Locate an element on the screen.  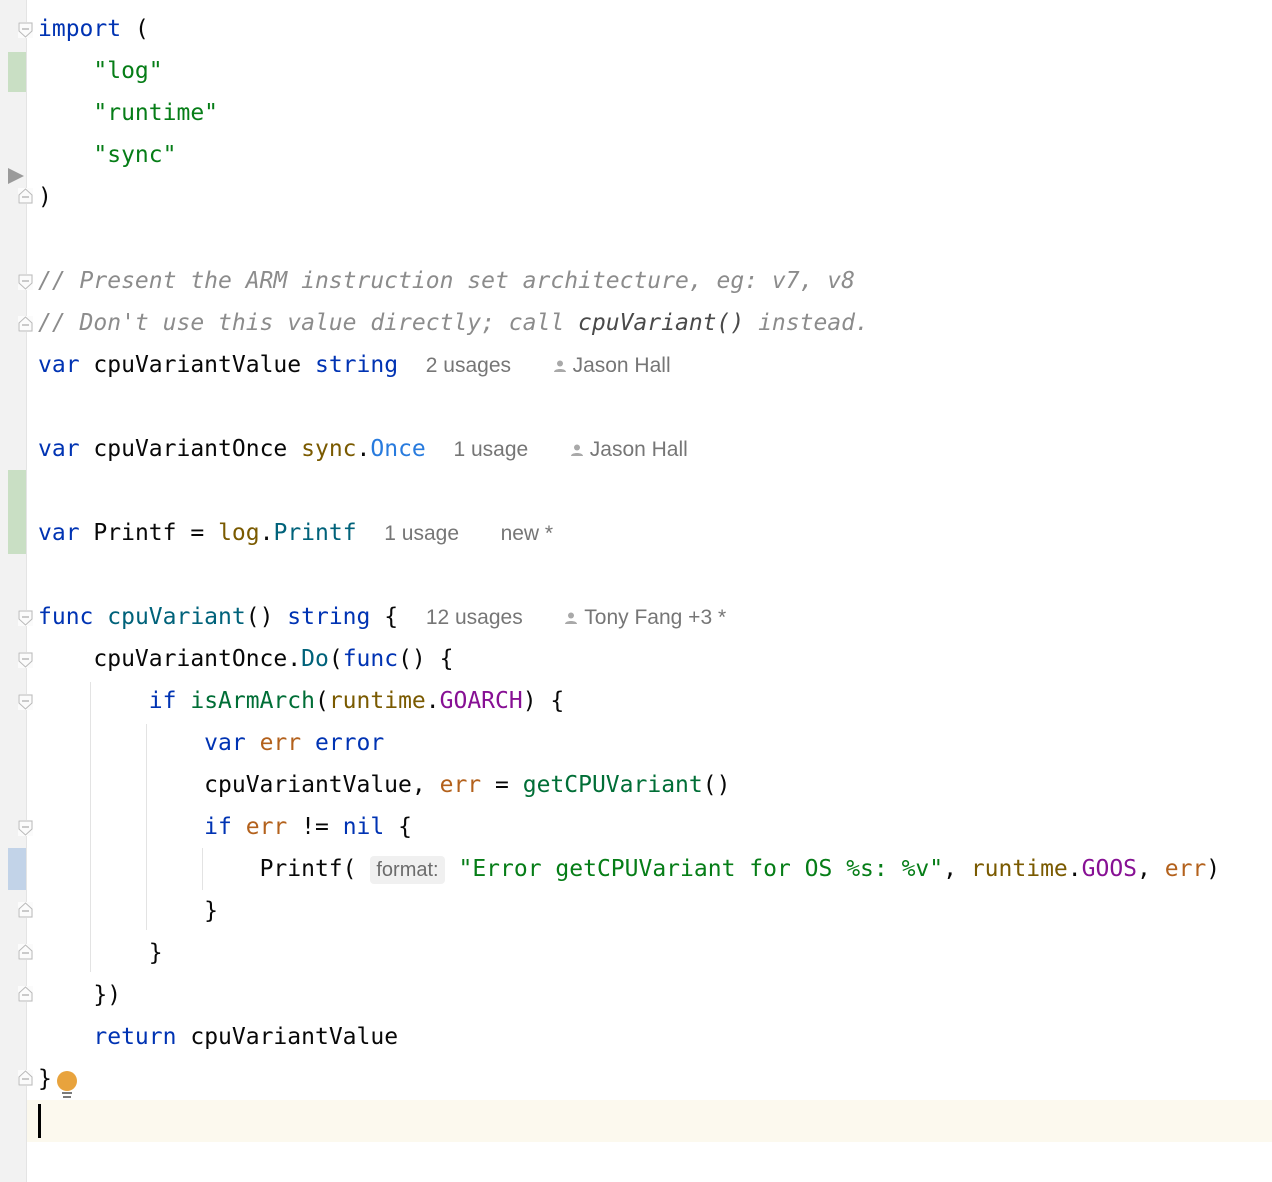
usages-link: 12 usages is located at coordinates (474, 617).